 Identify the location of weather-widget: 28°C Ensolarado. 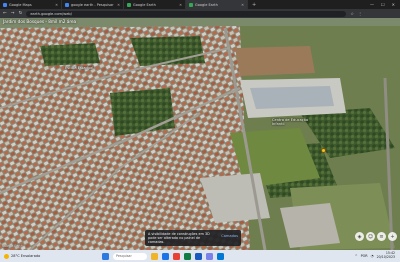
(35, 256).